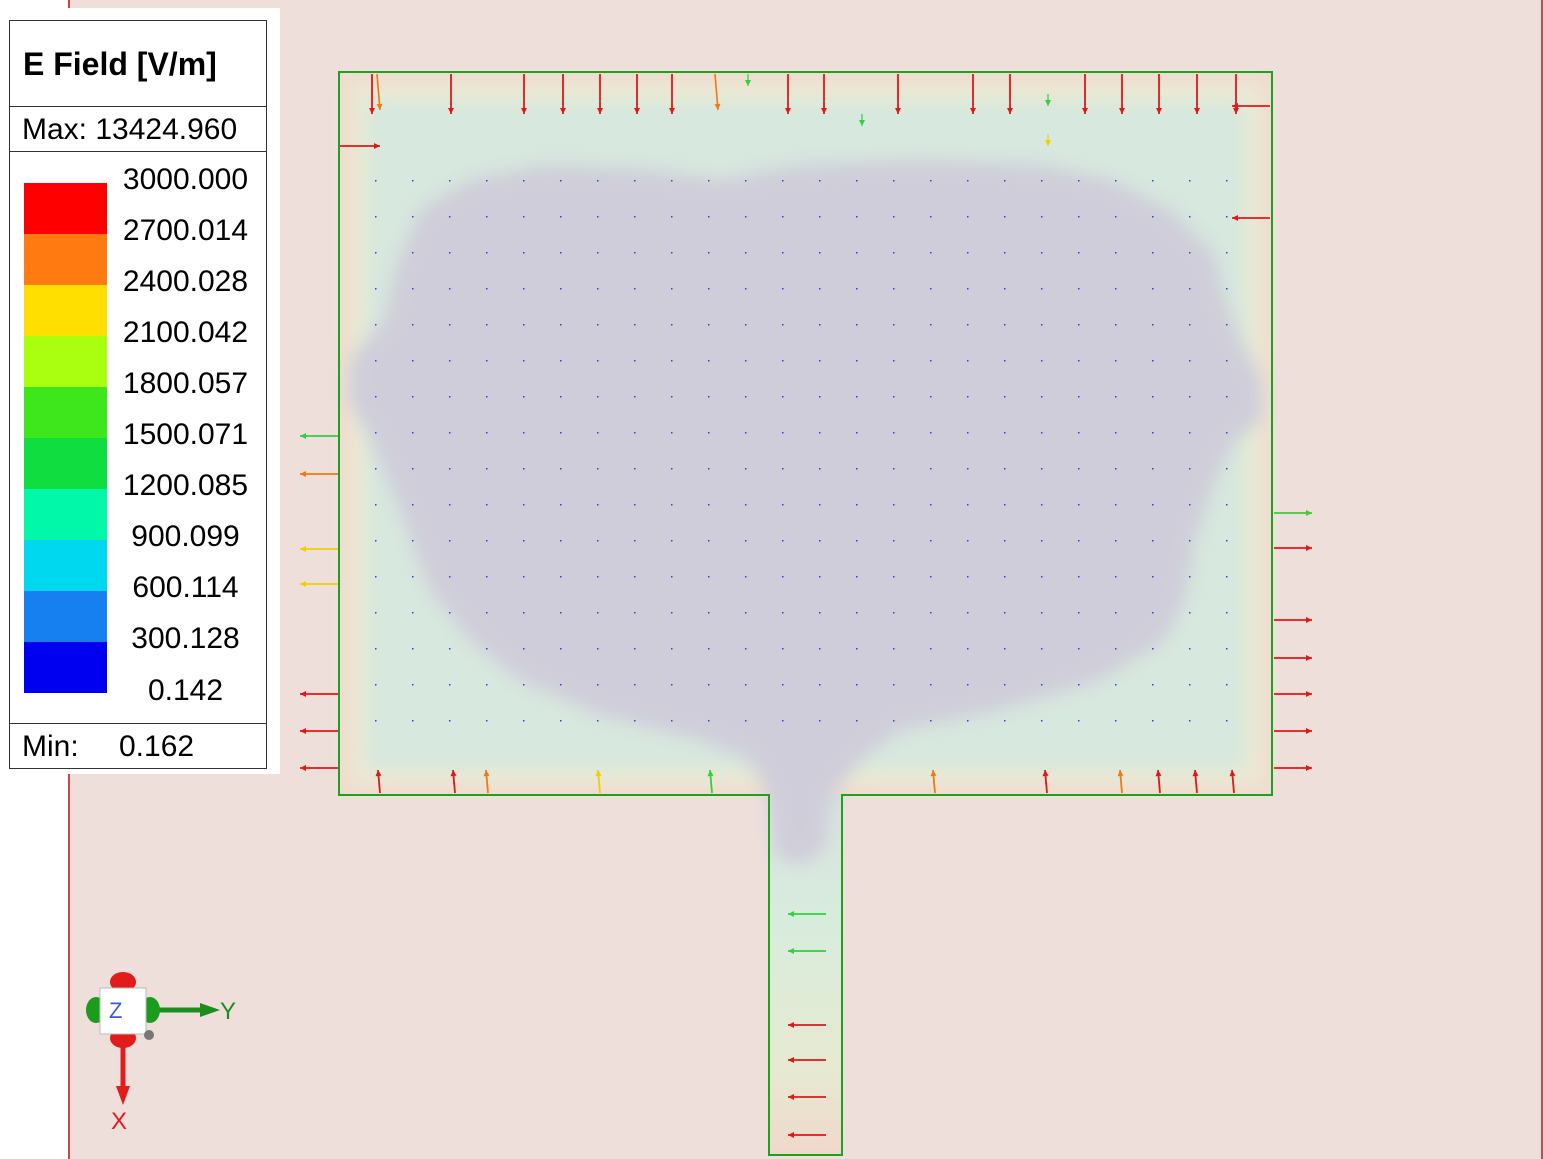  Describe the element at coordinates (185, 230) in the screenshot. I see `legend-tick-label: 2700.014` at that location.